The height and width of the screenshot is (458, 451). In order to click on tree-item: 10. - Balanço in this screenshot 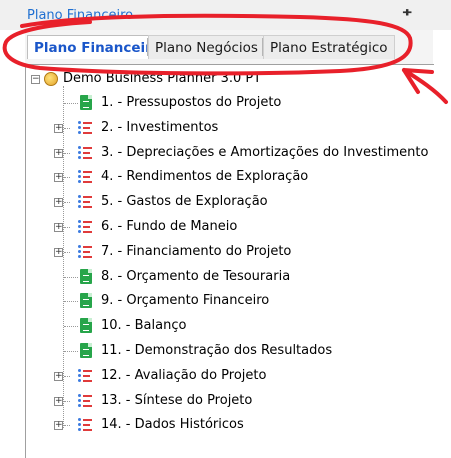, I will do `click(230, 326)`.